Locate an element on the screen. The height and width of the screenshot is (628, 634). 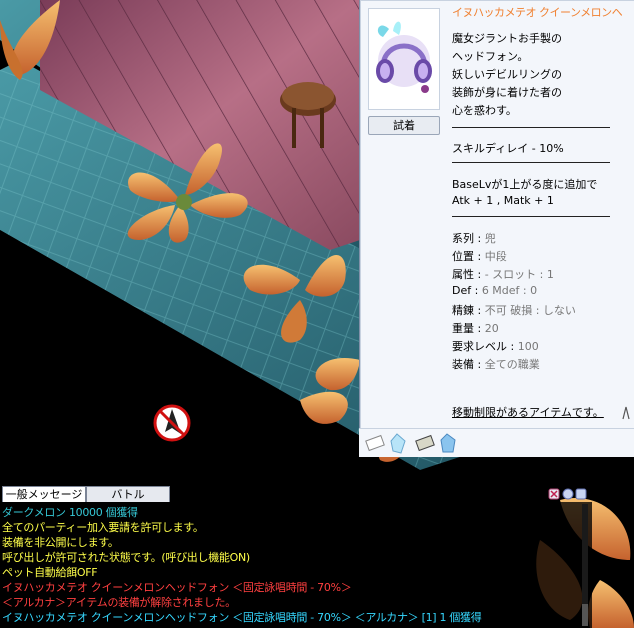
scroll-handle-icon is located at coordinates (626, 412).